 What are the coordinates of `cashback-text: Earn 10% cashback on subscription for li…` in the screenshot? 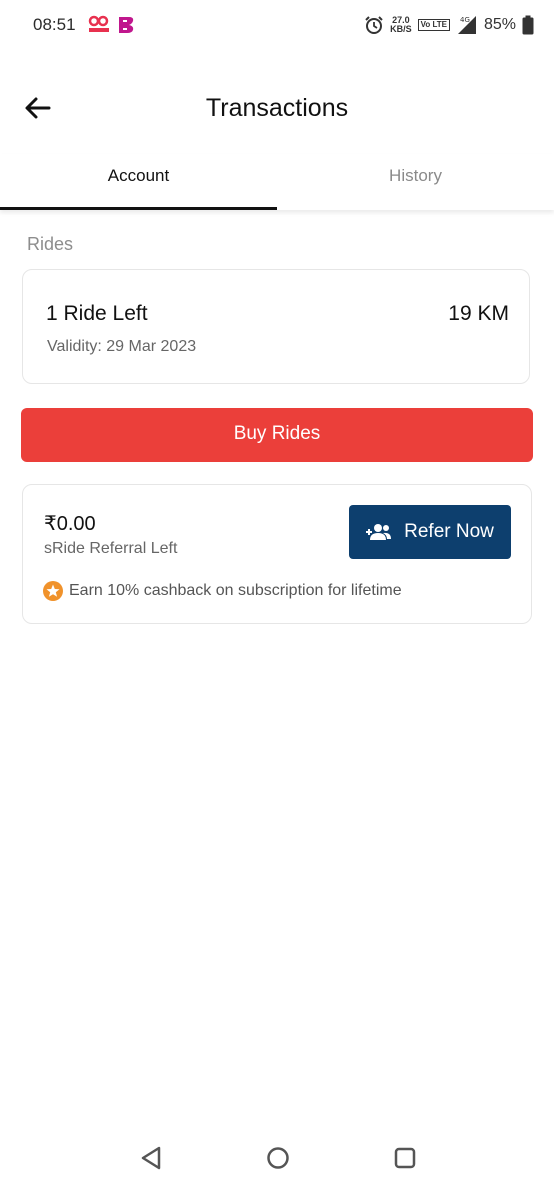 It's located at (235, 590).